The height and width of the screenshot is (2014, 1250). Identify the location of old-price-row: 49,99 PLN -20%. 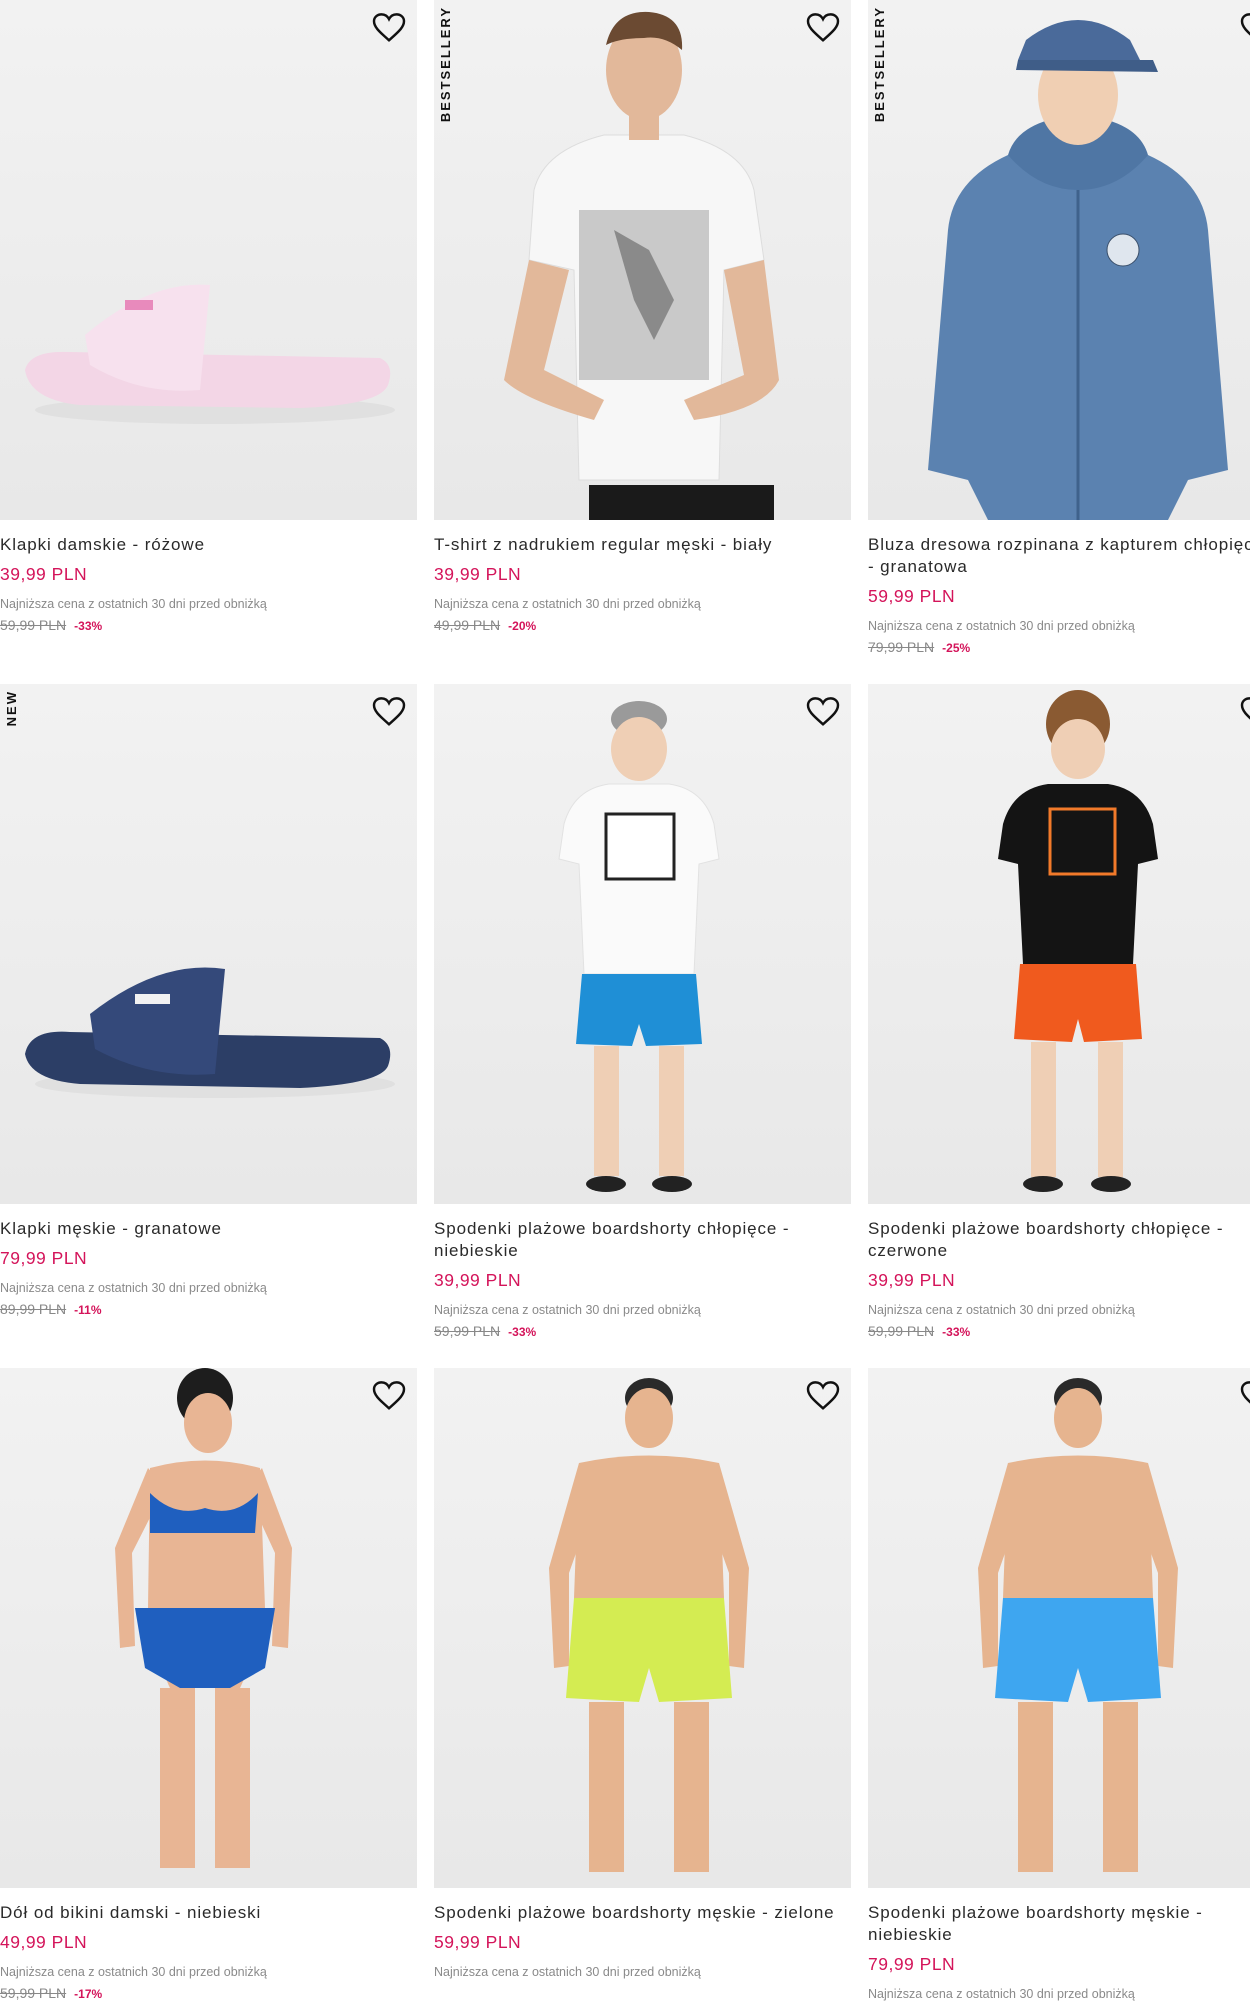
(642, 625).